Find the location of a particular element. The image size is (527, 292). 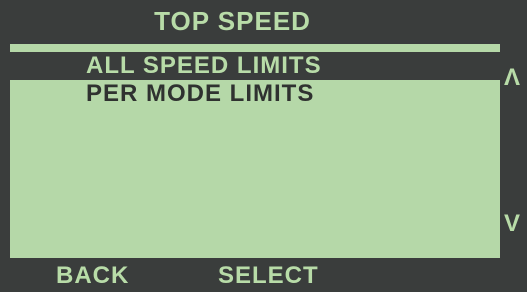

menu-item-all-speed-limits: ALL SPEED LIMITS is located at coordinates (255, 66).